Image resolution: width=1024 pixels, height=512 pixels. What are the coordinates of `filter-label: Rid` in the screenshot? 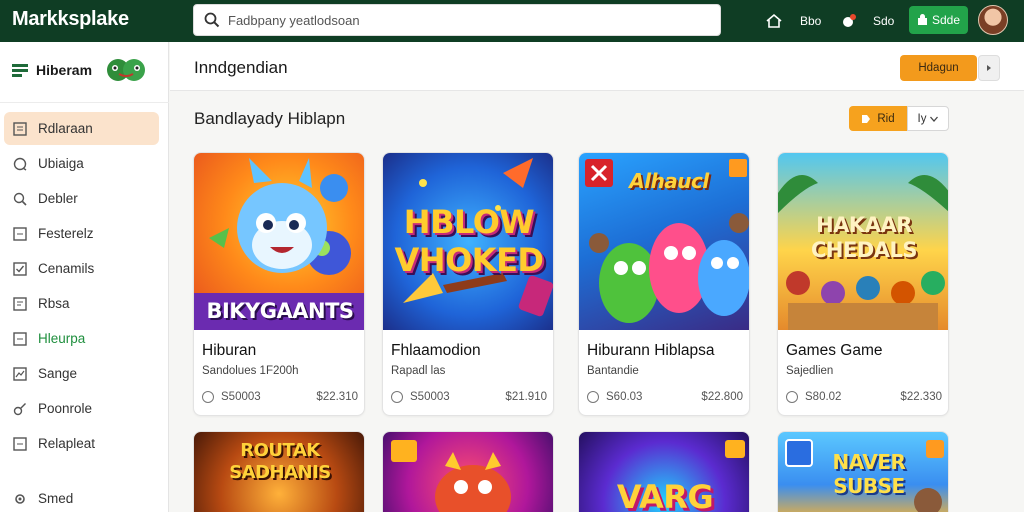 It's located at (886, 118).